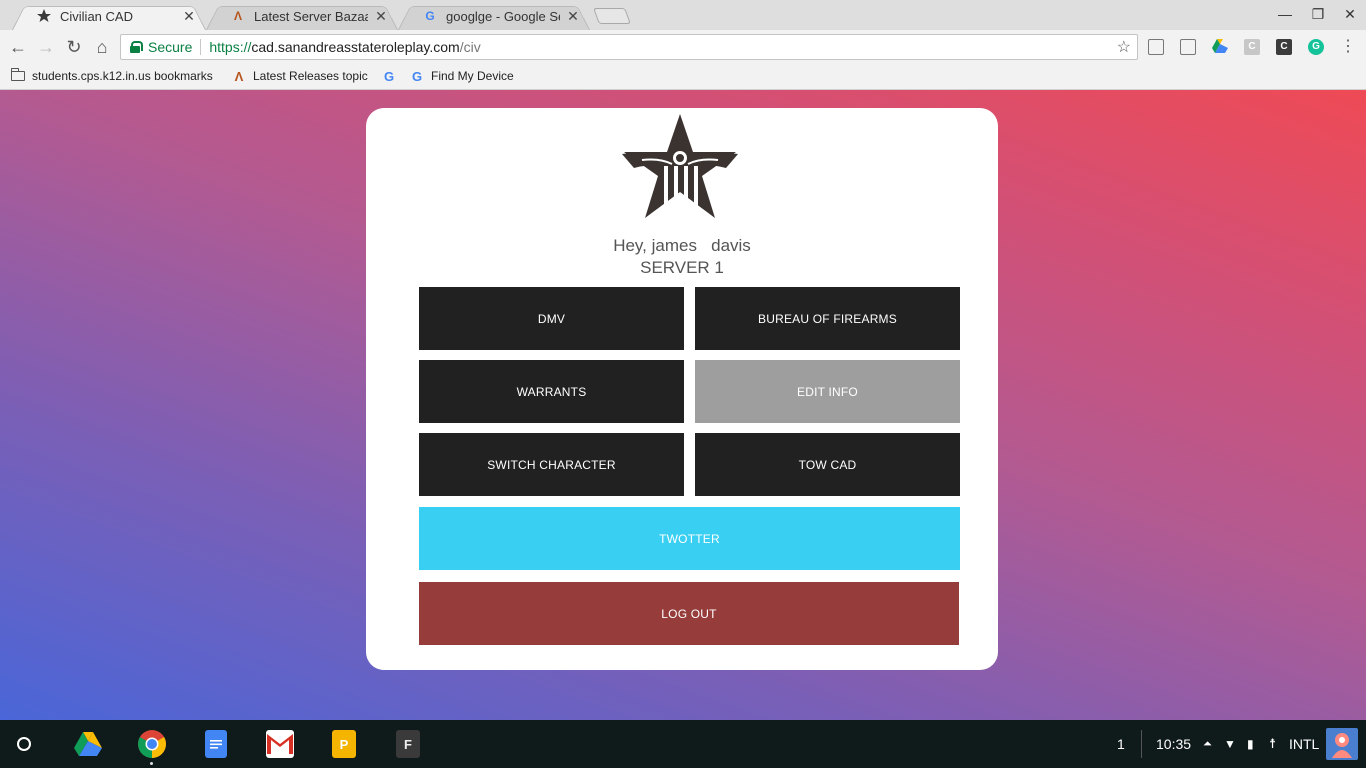  Describe the element at coordinates (170, 47) in the screenshot. I see `secure-label: Secure` at that location.